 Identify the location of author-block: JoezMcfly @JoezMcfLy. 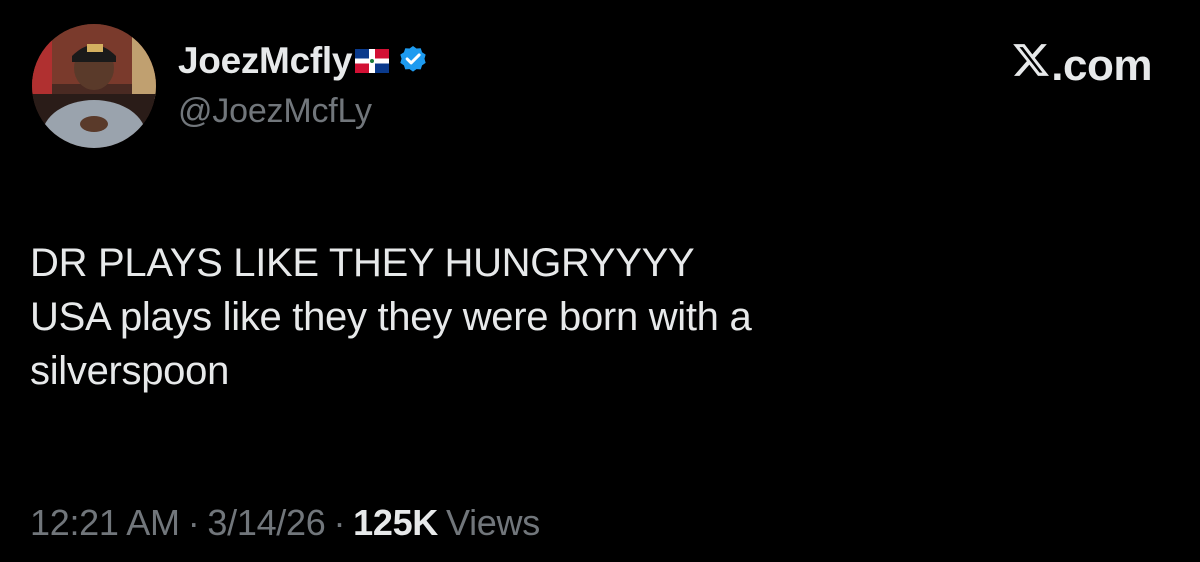
(303, 84).